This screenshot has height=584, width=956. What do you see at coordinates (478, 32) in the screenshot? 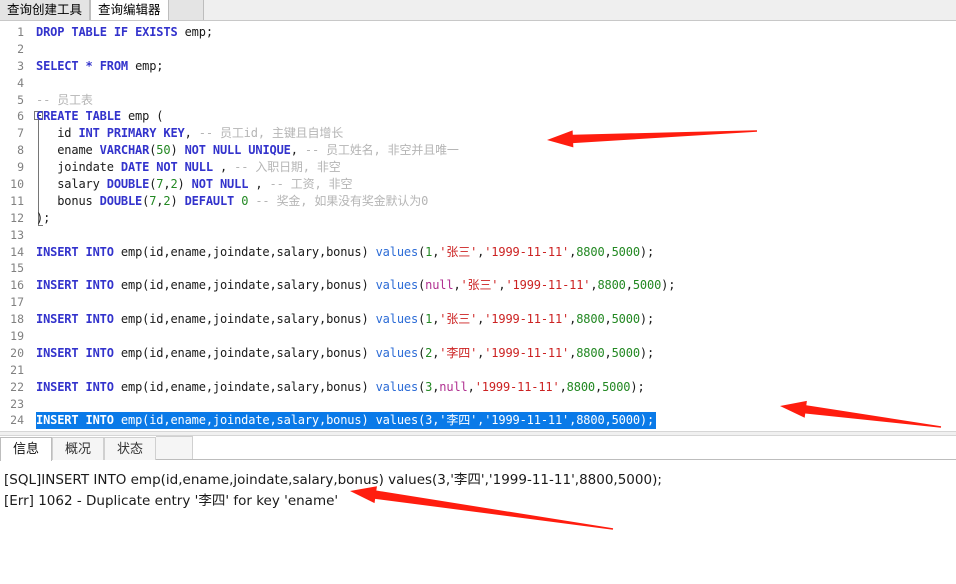
I see `code-line: 1 DROP TABLE IF EXISTS emp;` at bounding box center [478, 32].